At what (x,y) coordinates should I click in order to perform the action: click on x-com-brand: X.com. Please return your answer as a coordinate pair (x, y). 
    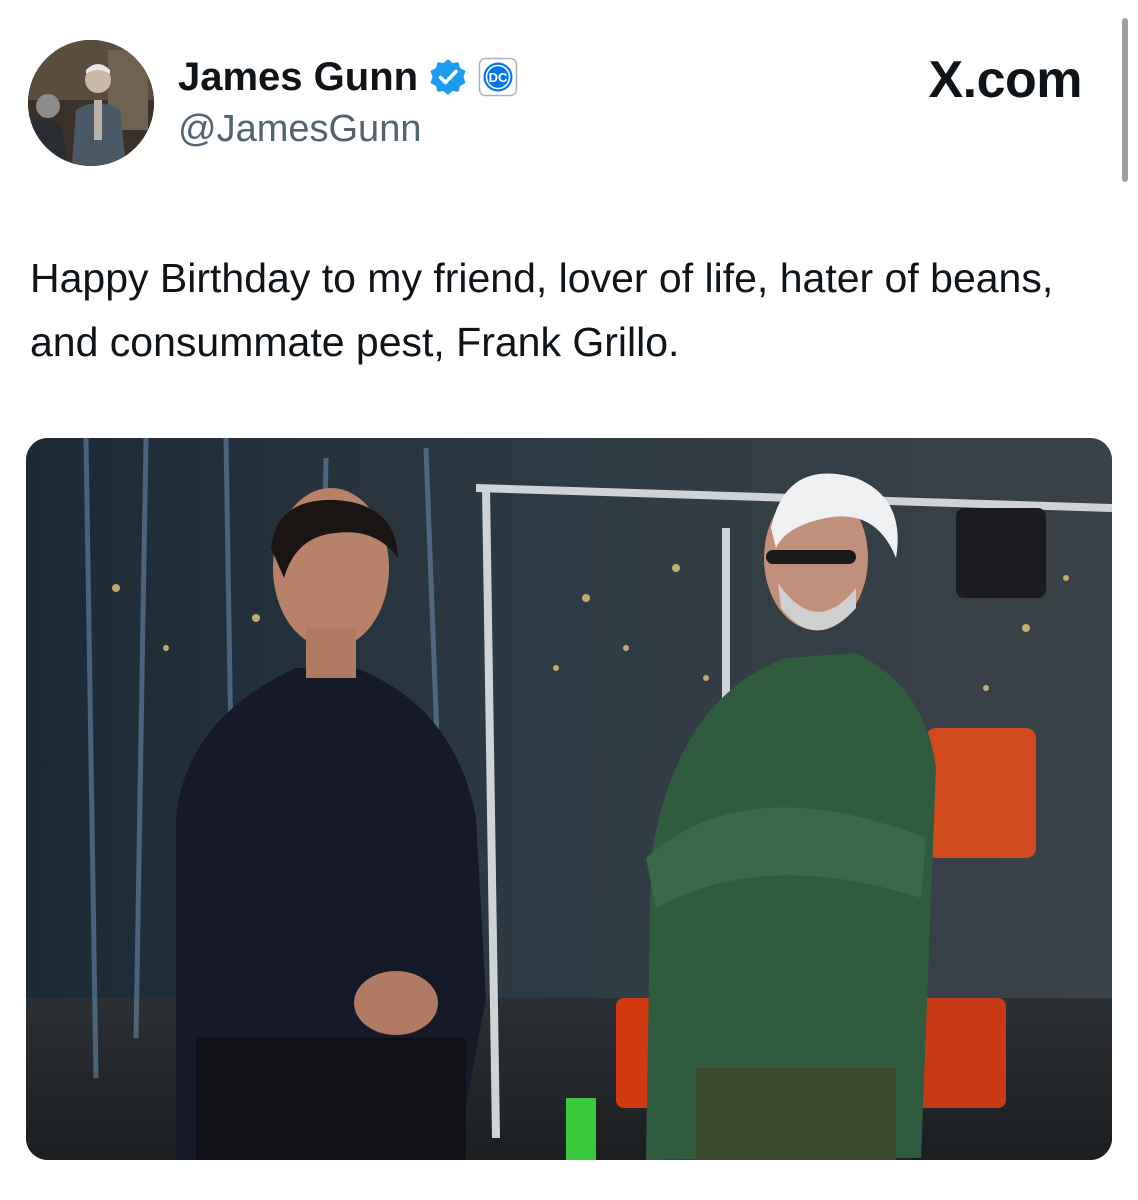
    Looking at the image, I should click on (1005, 80).